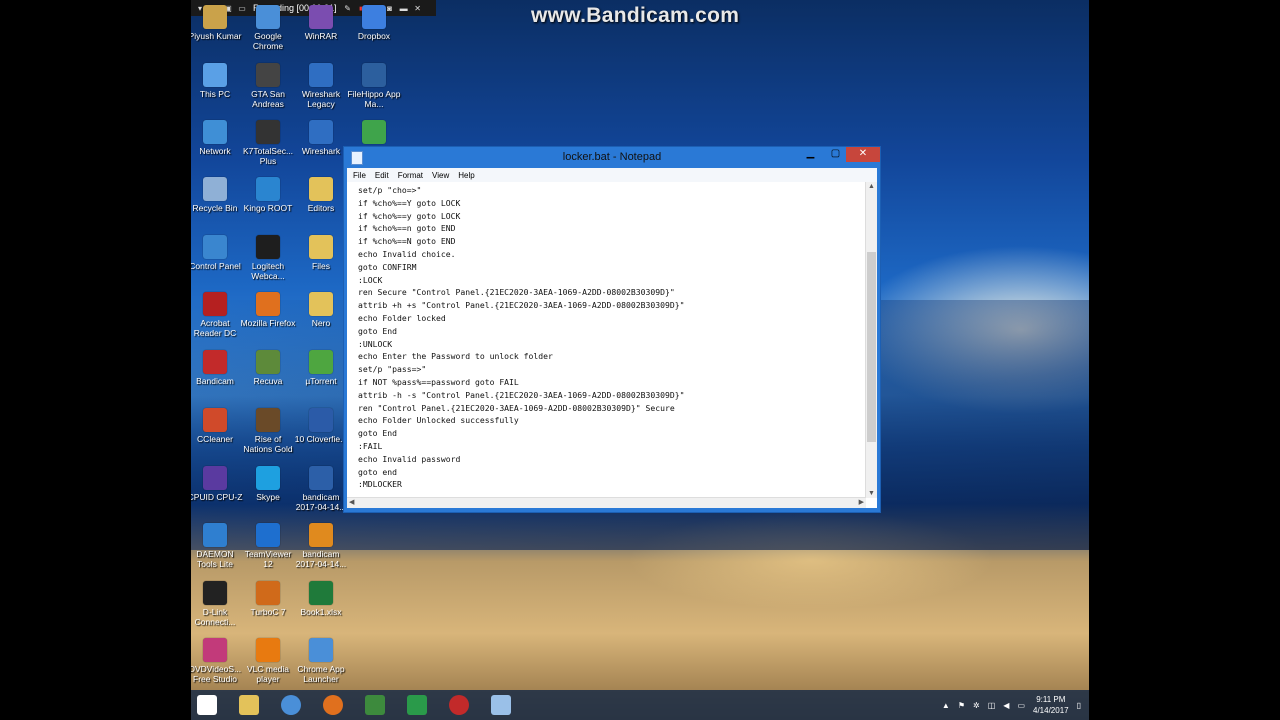  I want to click on desktop-icon: Dropbox, so click(374, 23).